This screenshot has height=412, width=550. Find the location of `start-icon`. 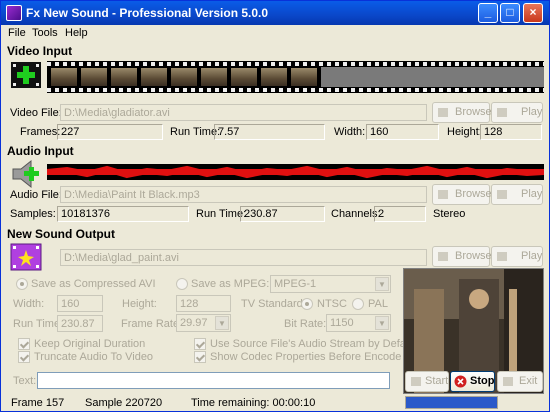

start-icon is located at coordinates (416, 381).